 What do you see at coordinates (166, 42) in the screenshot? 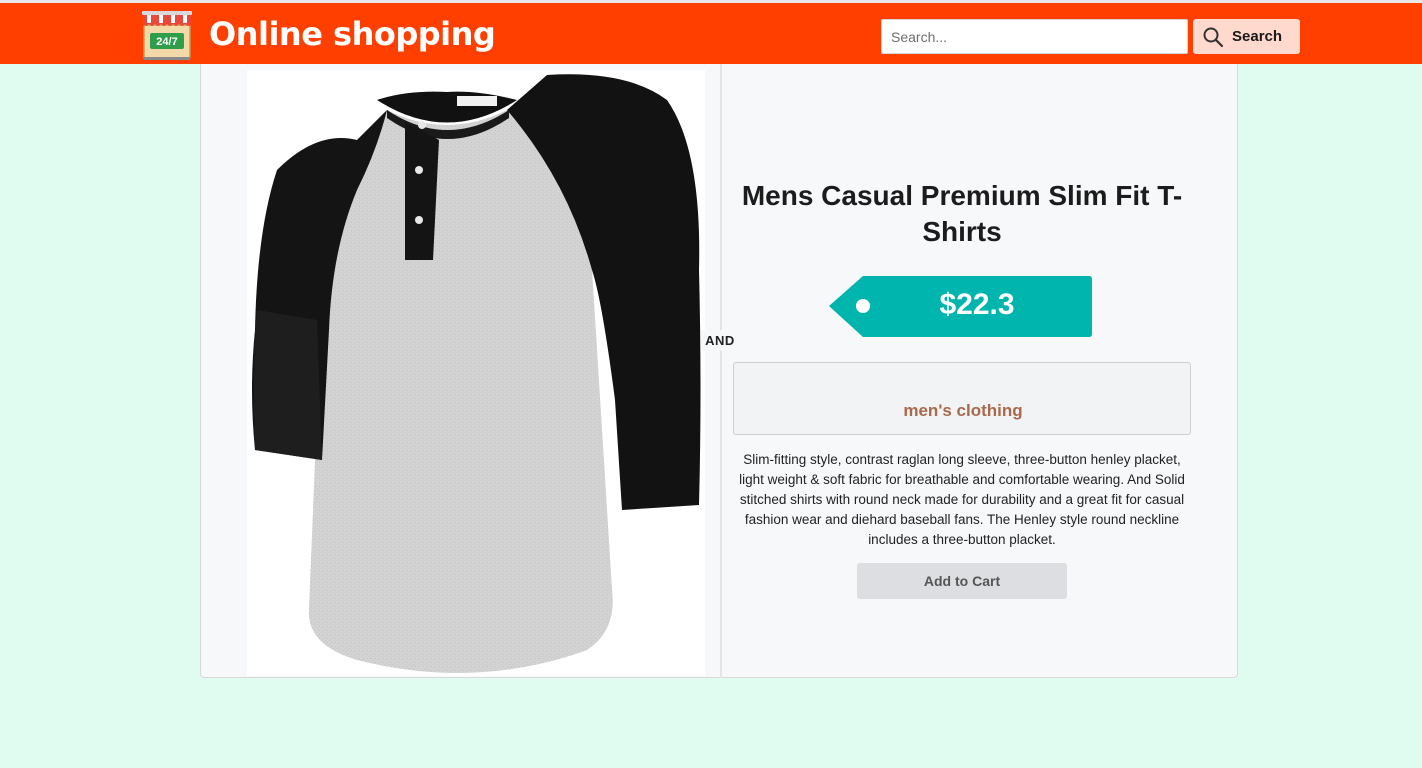
I see `logo-text: 24/7` at bounding box center [166, 42].